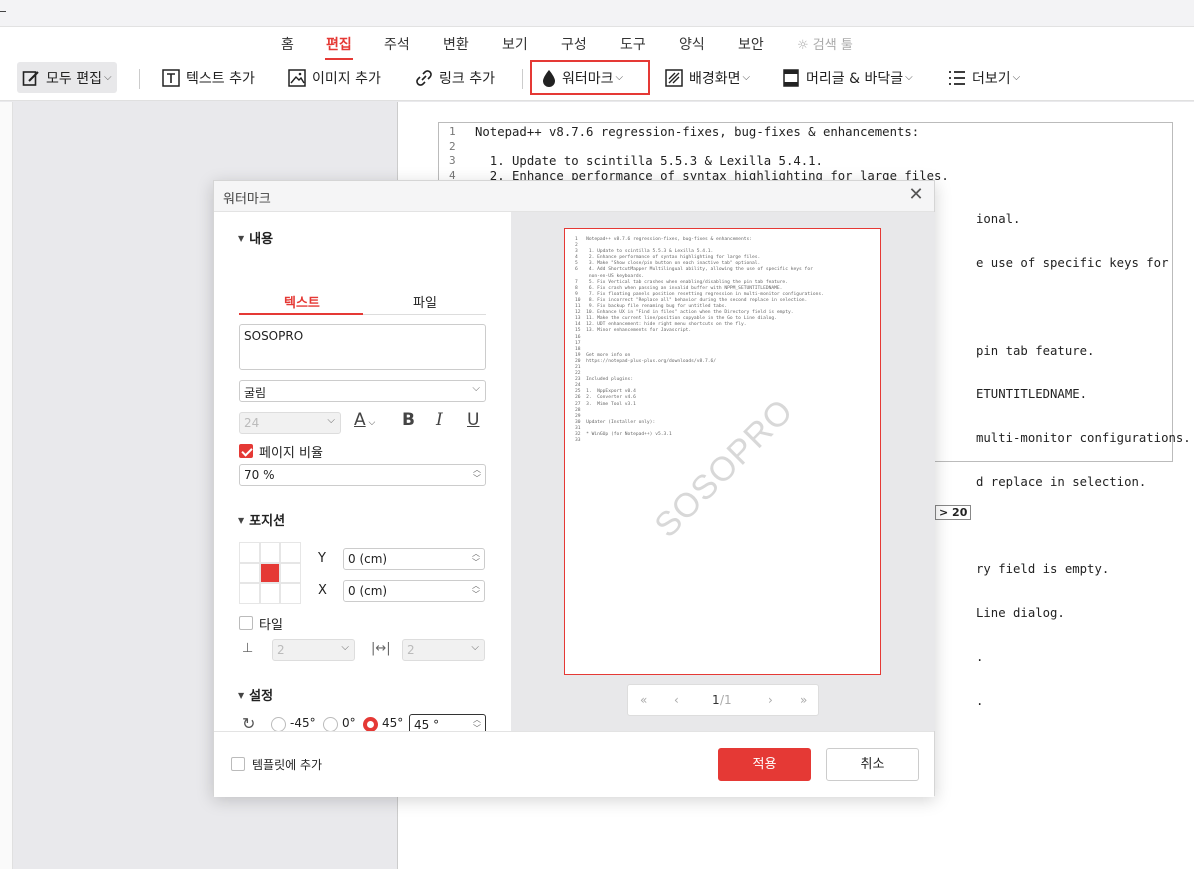 This screenshot has height=869, width=1194. What do you see at coordinates (238, 764) in the screenshot?
I see `add-to-template-checkbox` at bounding box center [238, 764].